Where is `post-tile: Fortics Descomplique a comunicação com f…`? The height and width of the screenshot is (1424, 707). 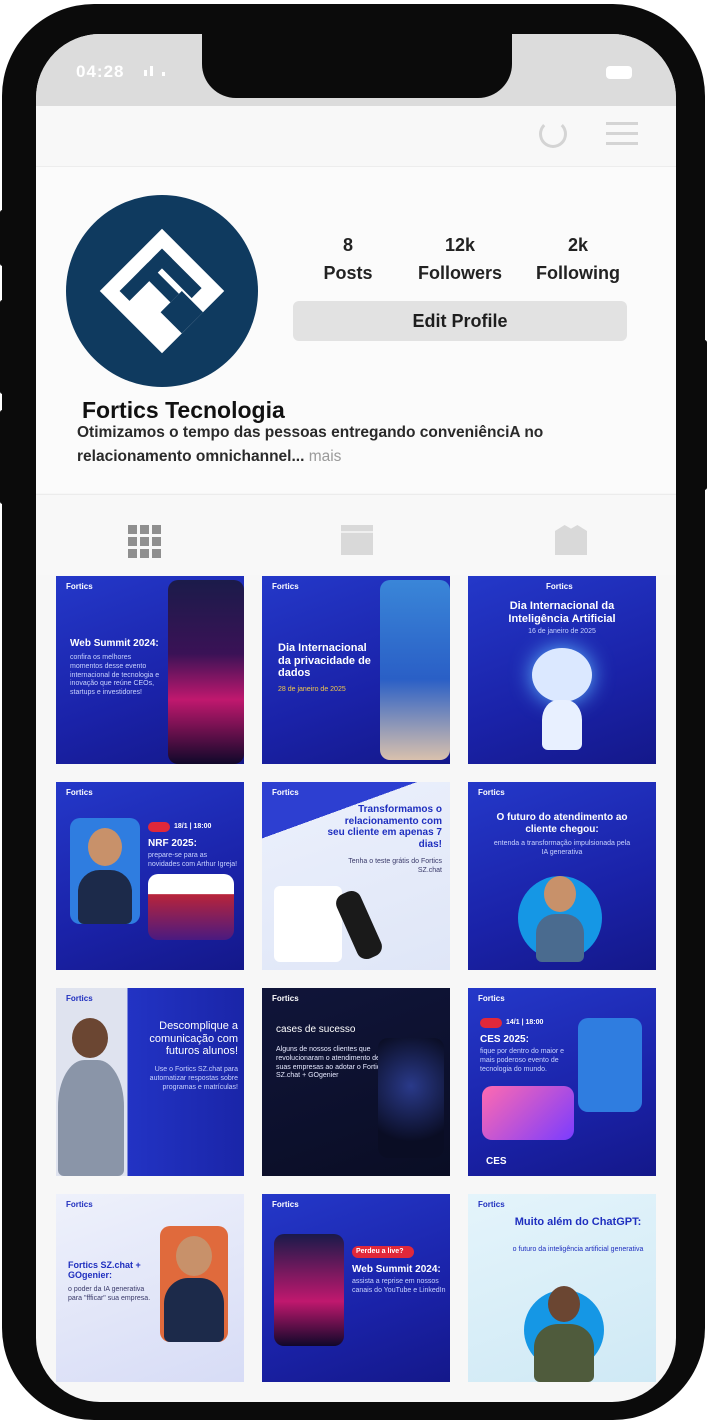
post-tile: Fortics Descomplique a comunicação com f… is located at coordinates (150, 1082).